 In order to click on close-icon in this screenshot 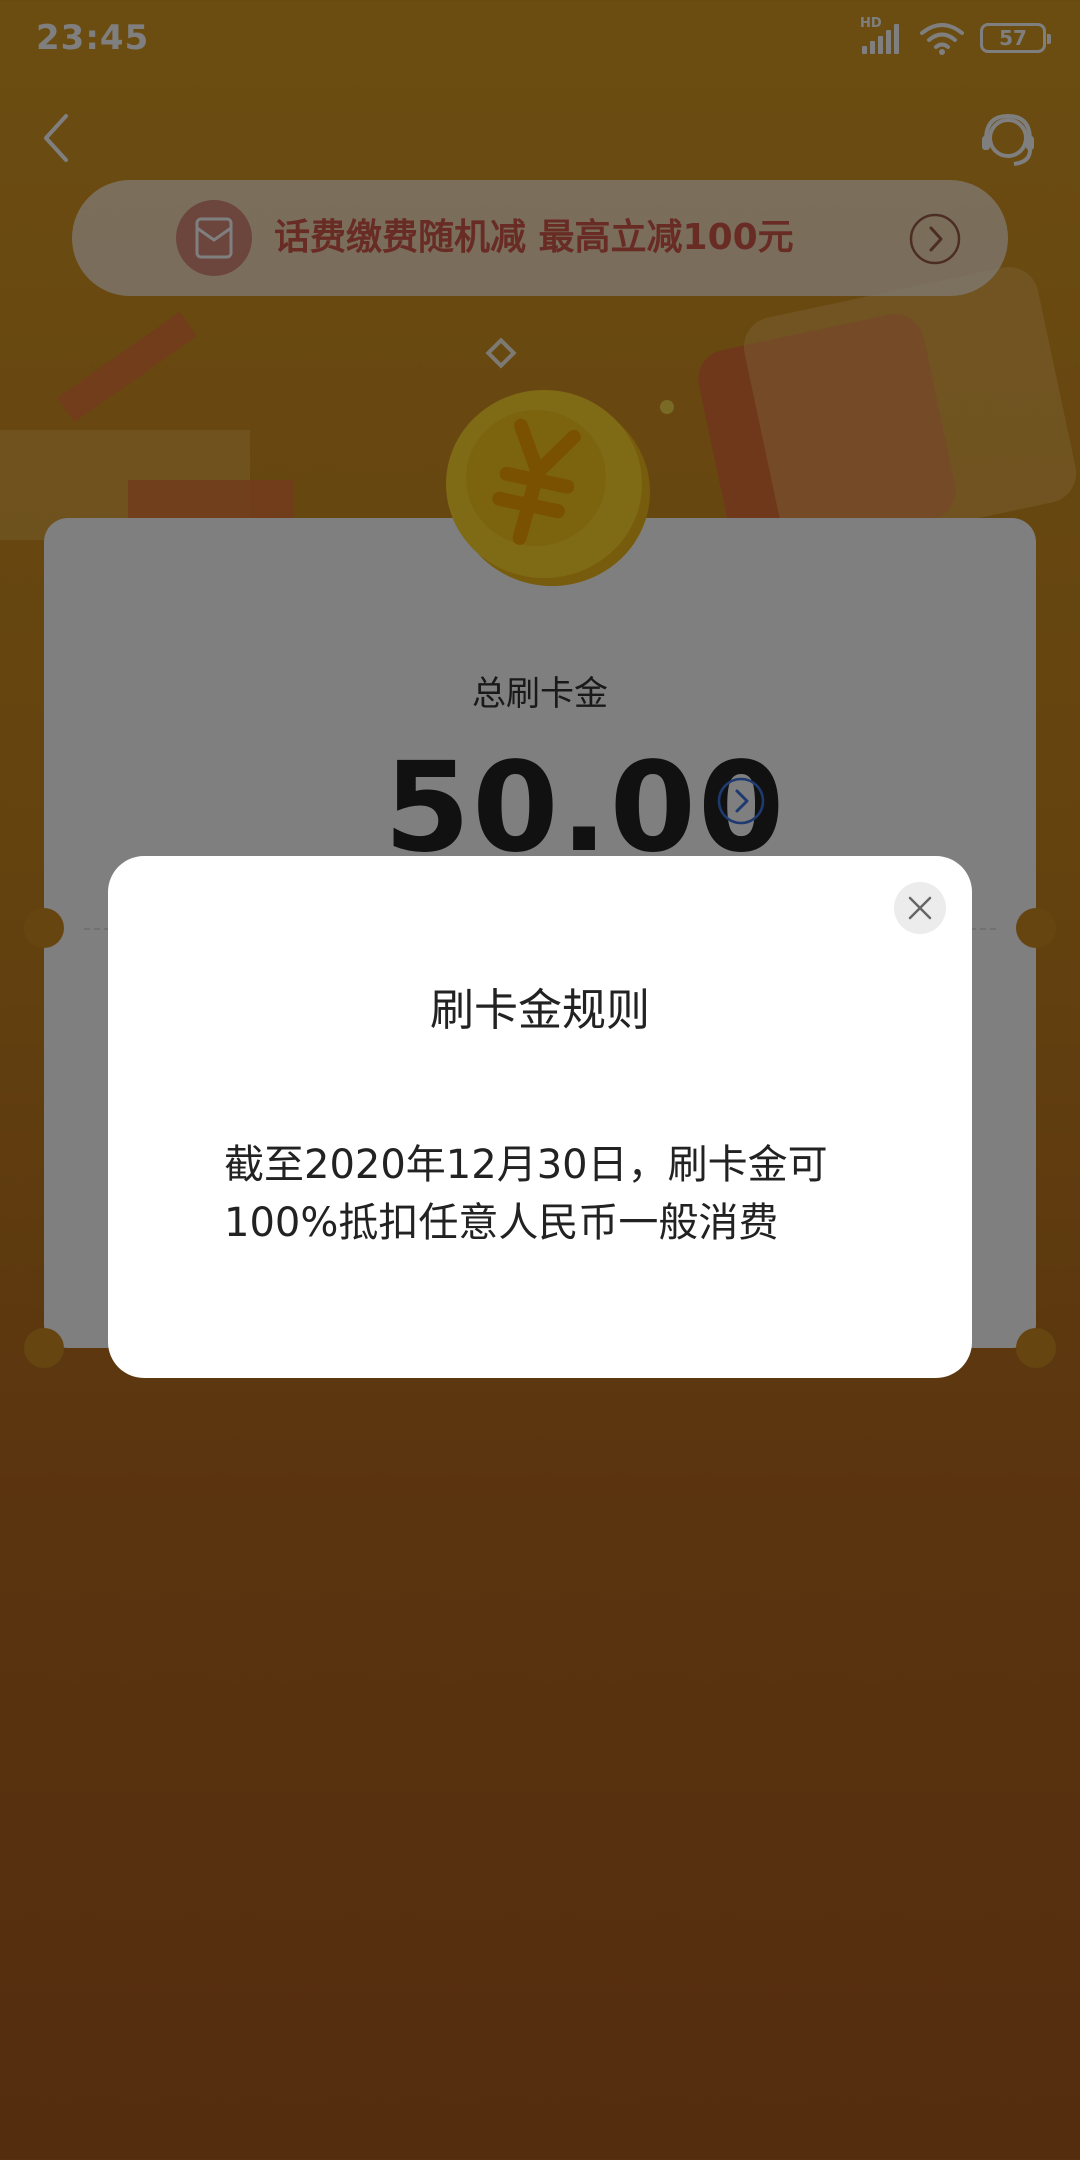, I will do `click(920, 908)`.